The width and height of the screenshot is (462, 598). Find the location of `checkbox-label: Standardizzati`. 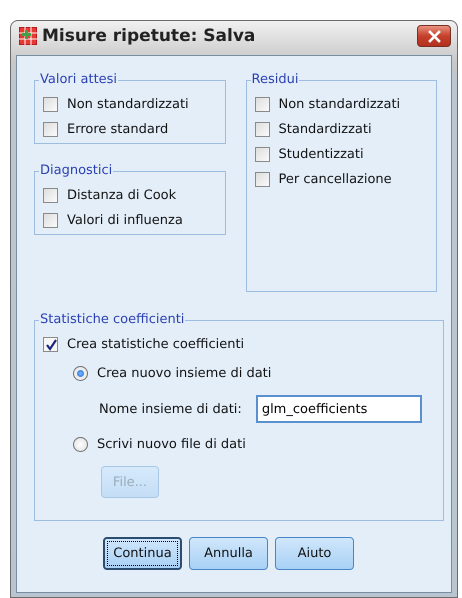

checkbox-label: Standardizzati is located at coordinates (325, 129).